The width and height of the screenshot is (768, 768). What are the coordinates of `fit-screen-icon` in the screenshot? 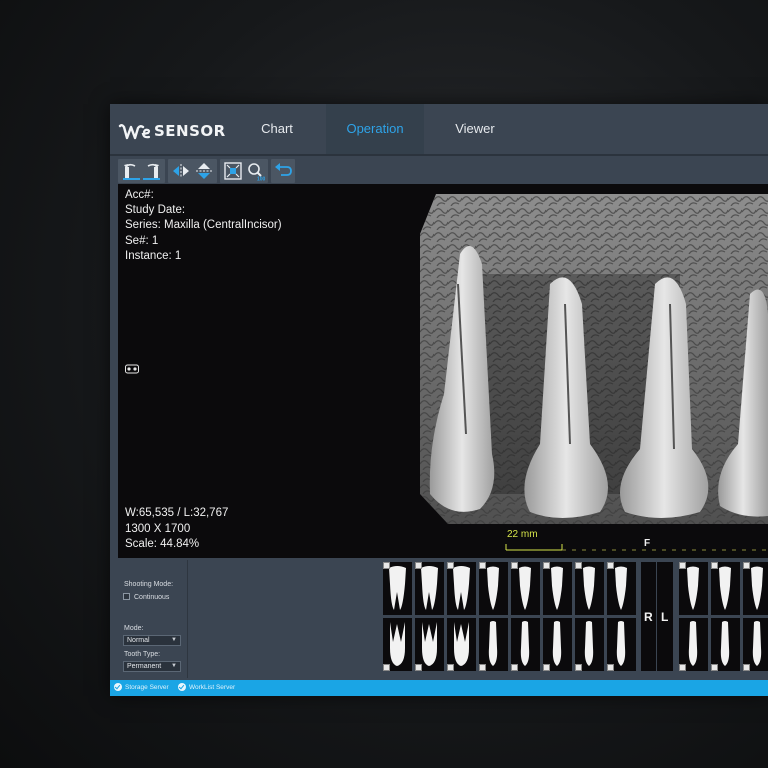 It's located at (233, 171).